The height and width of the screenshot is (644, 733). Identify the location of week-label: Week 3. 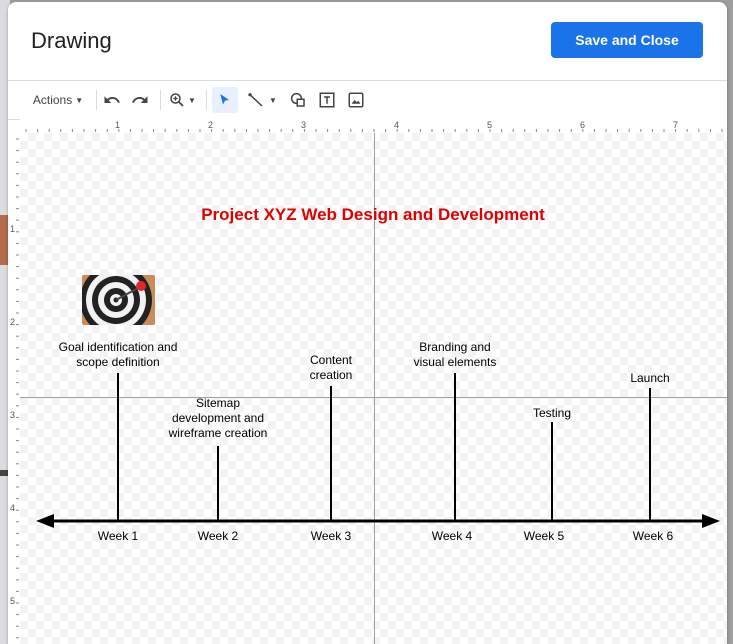
(331, 536).